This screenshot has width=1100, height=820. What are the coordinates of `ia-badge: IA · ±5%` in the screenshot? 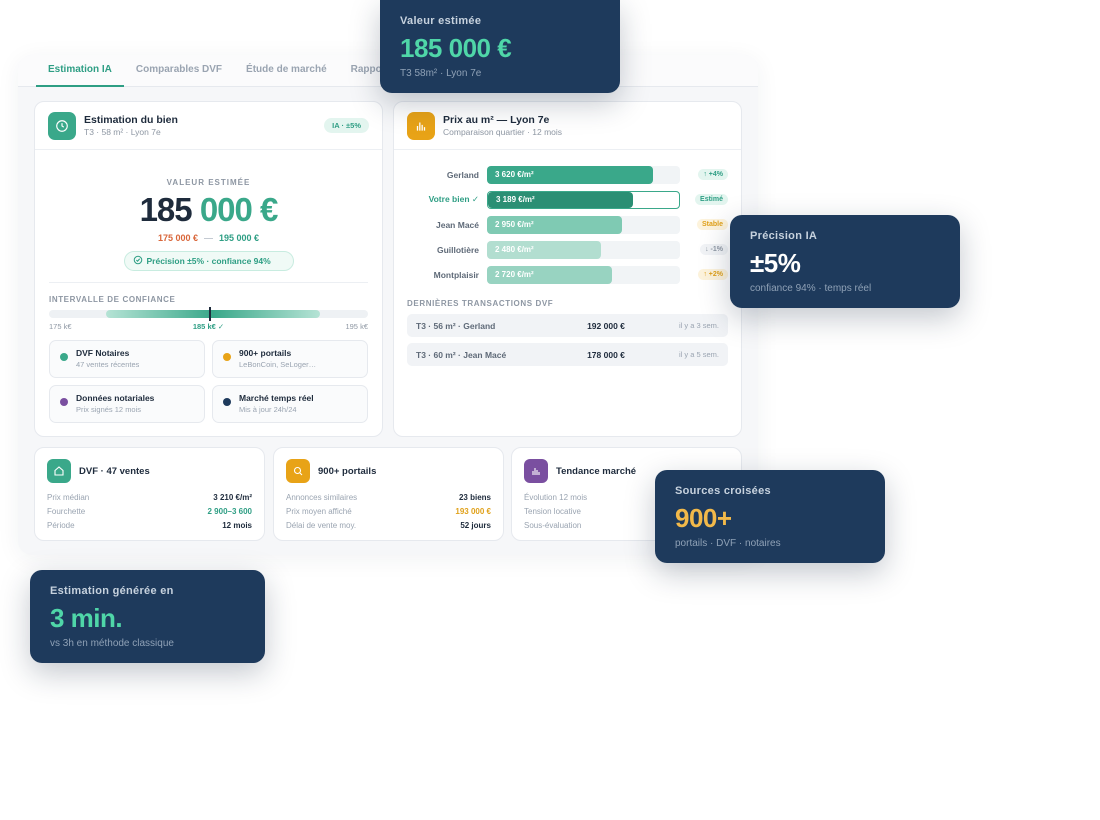 It's located at (346, 125).